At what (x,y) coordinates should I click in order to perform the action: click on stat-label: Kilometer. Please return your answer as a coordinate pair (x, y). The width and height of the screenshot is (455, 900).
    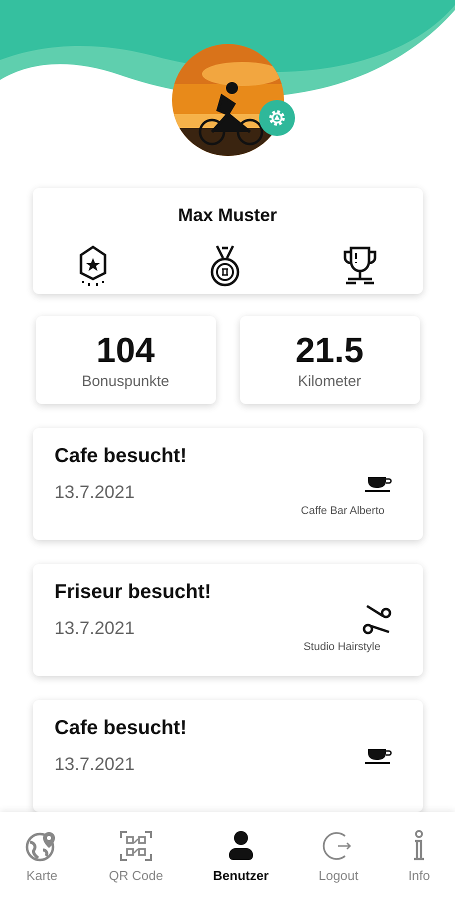
    Looking at the image, I should click on (330, 381).